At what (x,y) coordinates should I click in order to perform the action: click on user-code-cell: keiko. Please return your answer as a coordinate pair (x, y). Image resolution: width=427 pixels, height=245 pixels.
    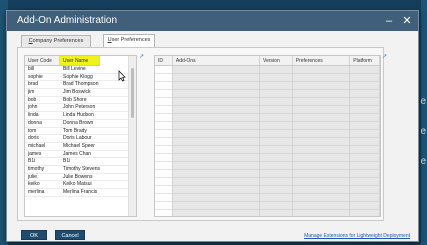
    Looking at the image, I should click on (34, 184).